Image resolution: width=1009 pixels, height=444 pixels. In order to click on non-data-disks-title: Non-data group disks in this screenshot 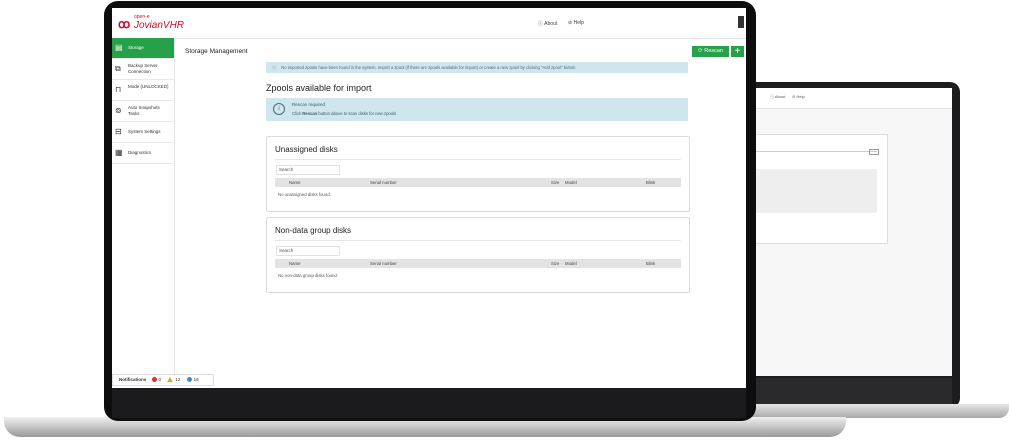, I will do `click(313, 230)`.